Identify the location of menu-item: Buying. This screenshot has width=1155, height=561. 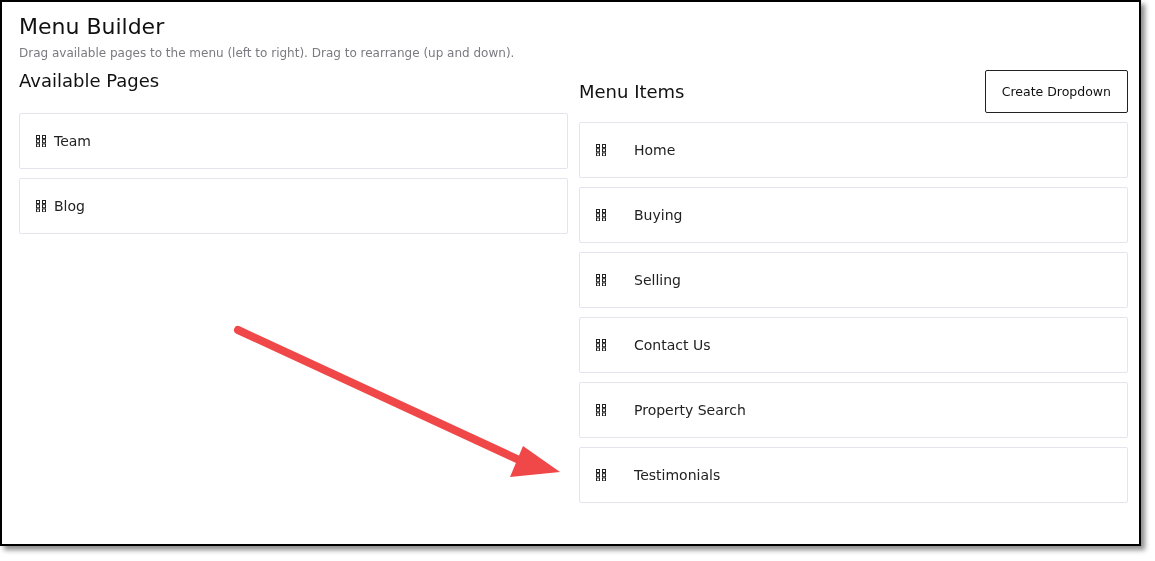
(853, 215).